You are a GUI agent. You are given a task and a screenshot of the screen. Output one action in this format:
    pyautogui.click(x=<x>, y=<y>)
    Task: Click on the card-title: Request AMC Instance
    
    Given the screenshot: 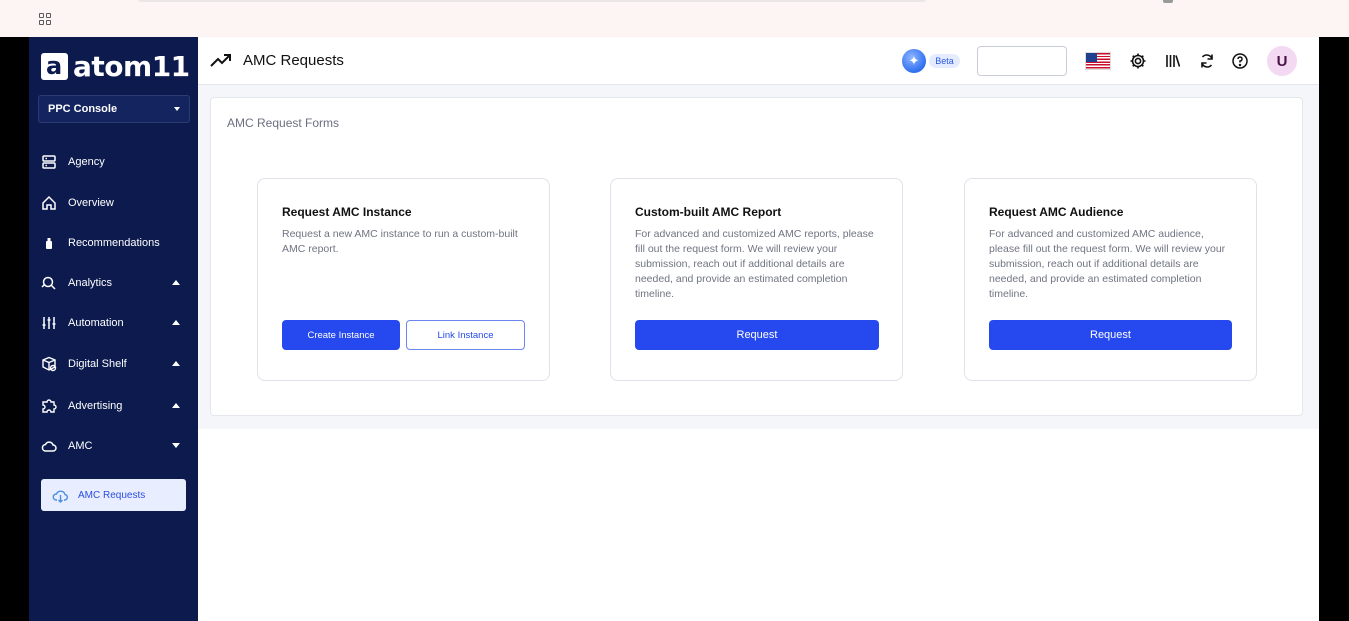 What is the action you would take?
    pyautogui.click(x=347, y=212)
    